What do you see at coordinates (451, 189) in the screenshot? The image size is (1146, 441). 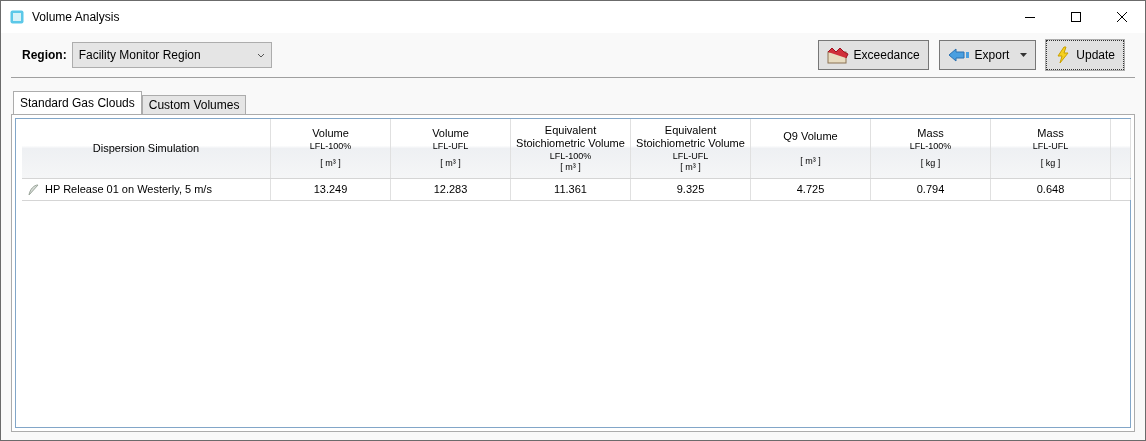 I see `table-cell: 12.283` at bounding box center [451, 189].